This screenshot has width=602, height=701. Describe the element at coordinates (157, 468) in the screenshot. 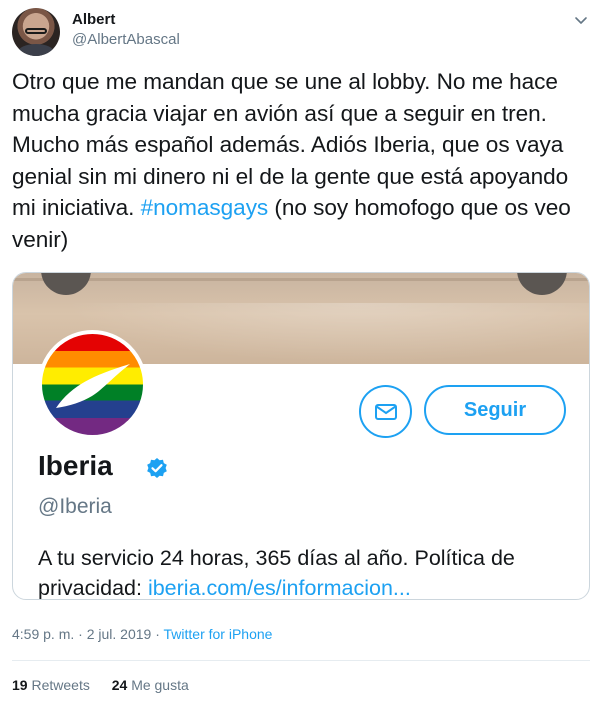

I see `verified-badge-icon` at that location.